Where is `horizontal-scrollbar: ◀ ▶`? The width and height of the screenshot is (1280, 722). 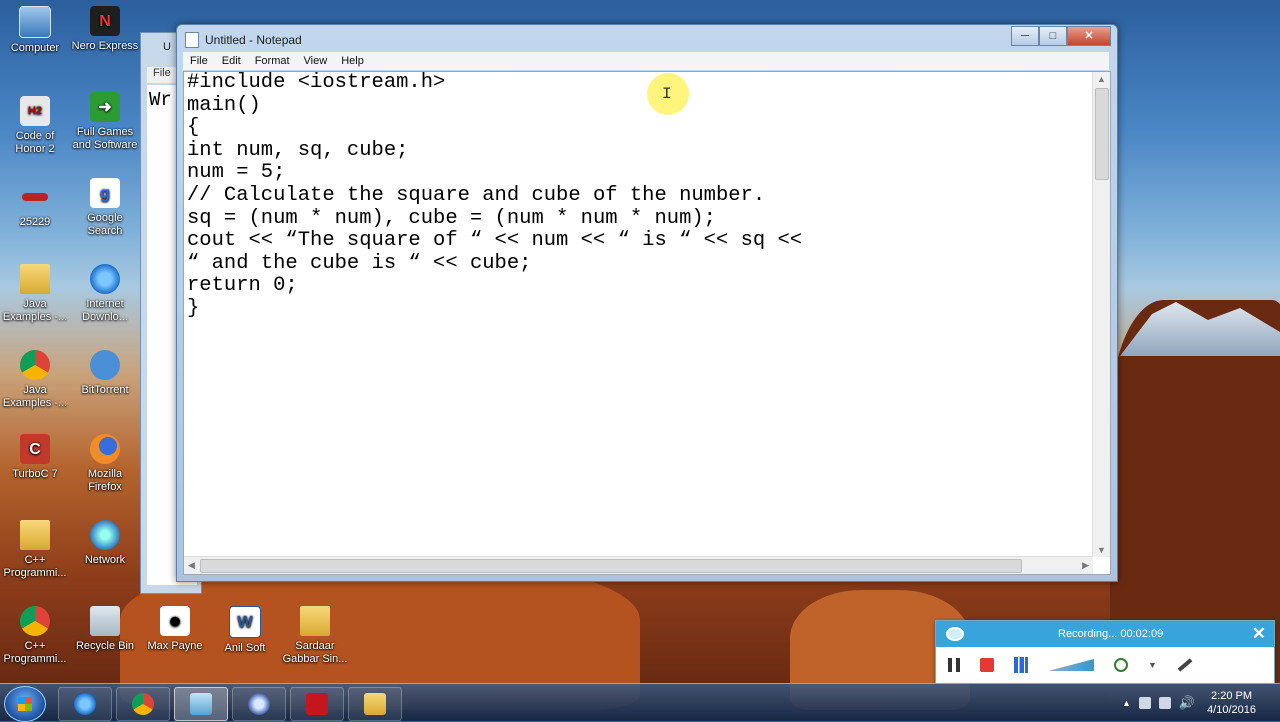 horizontal-scrollbar: ◀ ▶ is located at coordinates (638, 565).